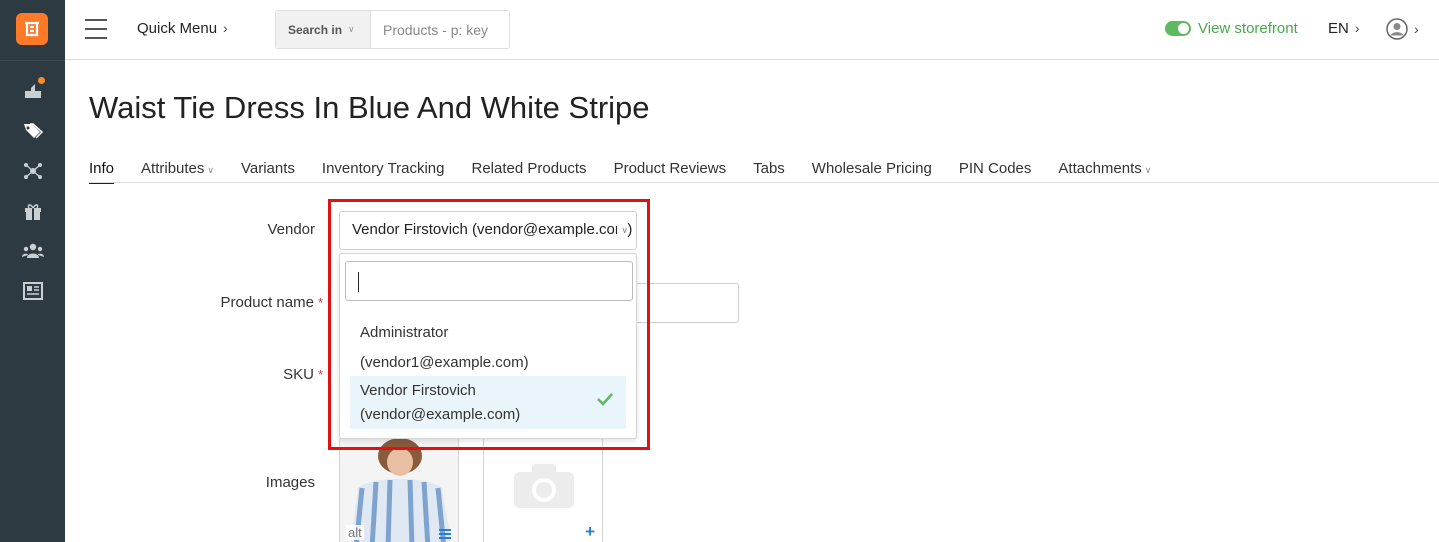 The image size is (1439, 542). What do you see at coordinates (1100, 168) in the screenshot?
I see `tab-label: Attachments` at bounding box center [1100, 168].